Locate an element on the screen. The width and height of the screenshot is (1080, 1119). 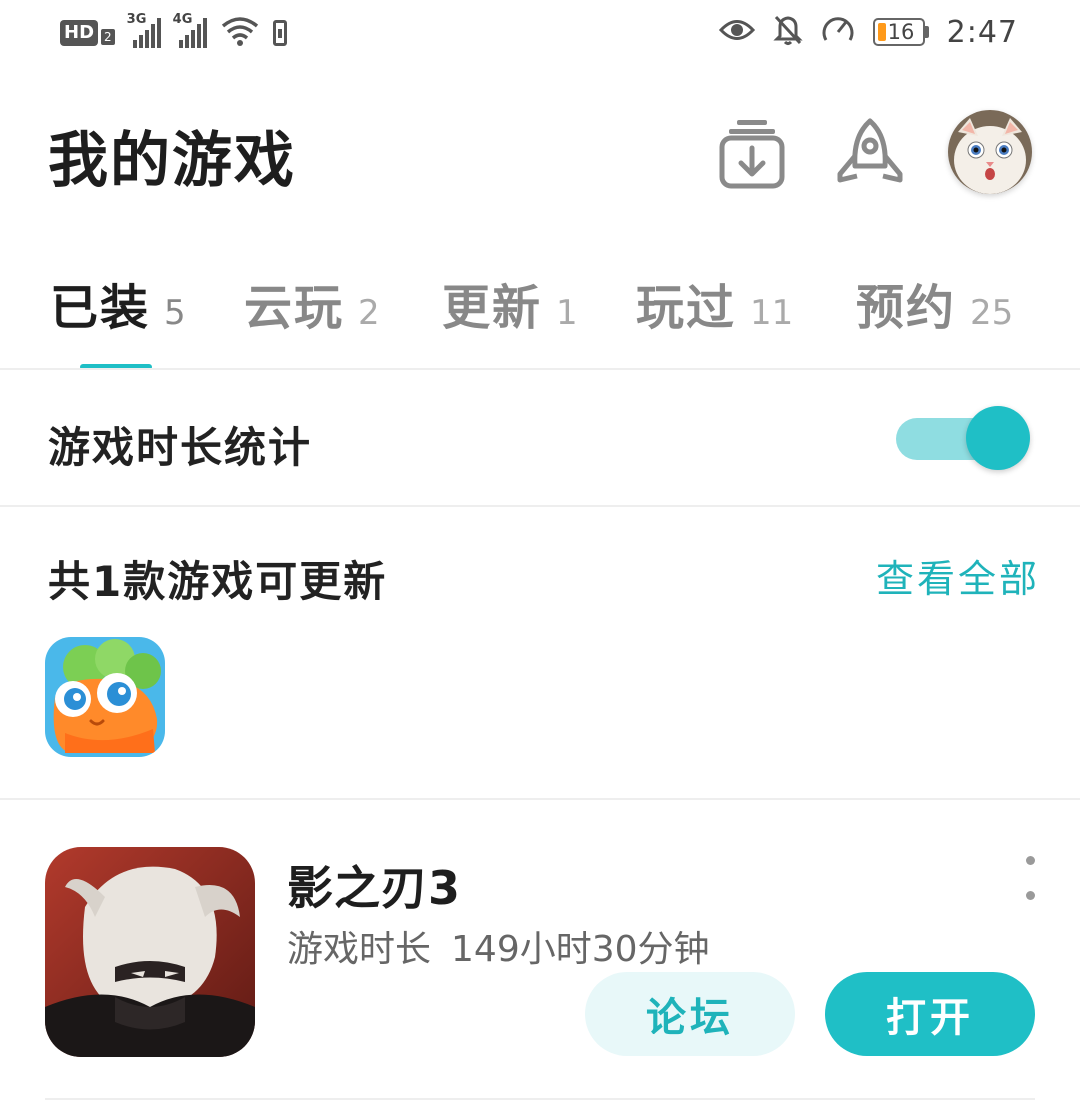
playtime-value: 149小时30分钟 is located at coordinates (580, 949).